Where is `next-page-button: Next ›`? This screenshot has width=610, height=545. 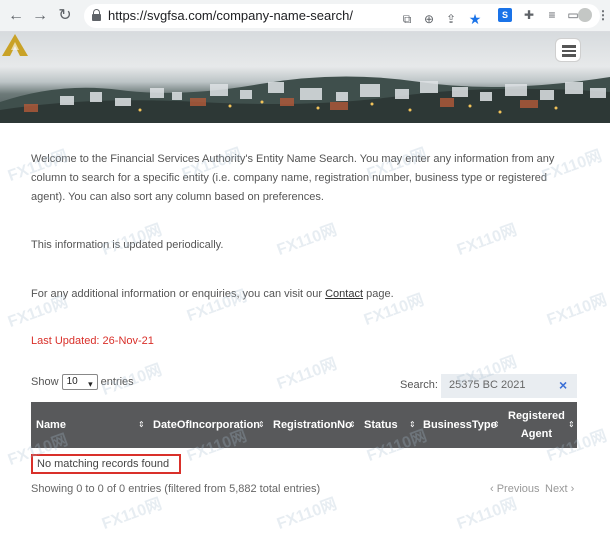
next-page-button: Next › is located at coordinates (559, 489).